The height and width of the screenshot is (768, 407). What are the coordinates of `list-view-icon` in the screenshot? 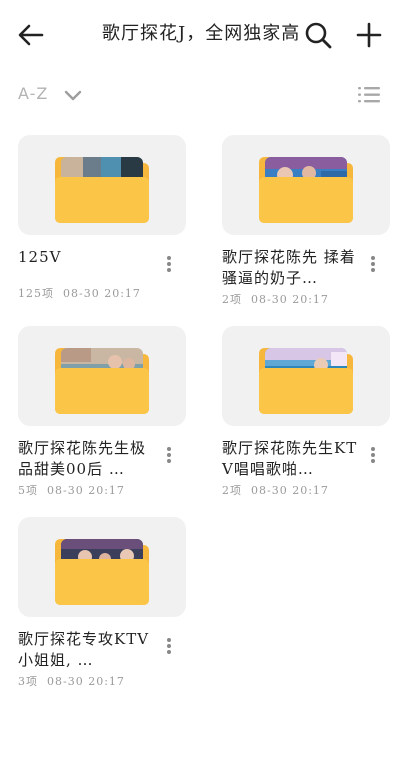 It's located at (369, 95).